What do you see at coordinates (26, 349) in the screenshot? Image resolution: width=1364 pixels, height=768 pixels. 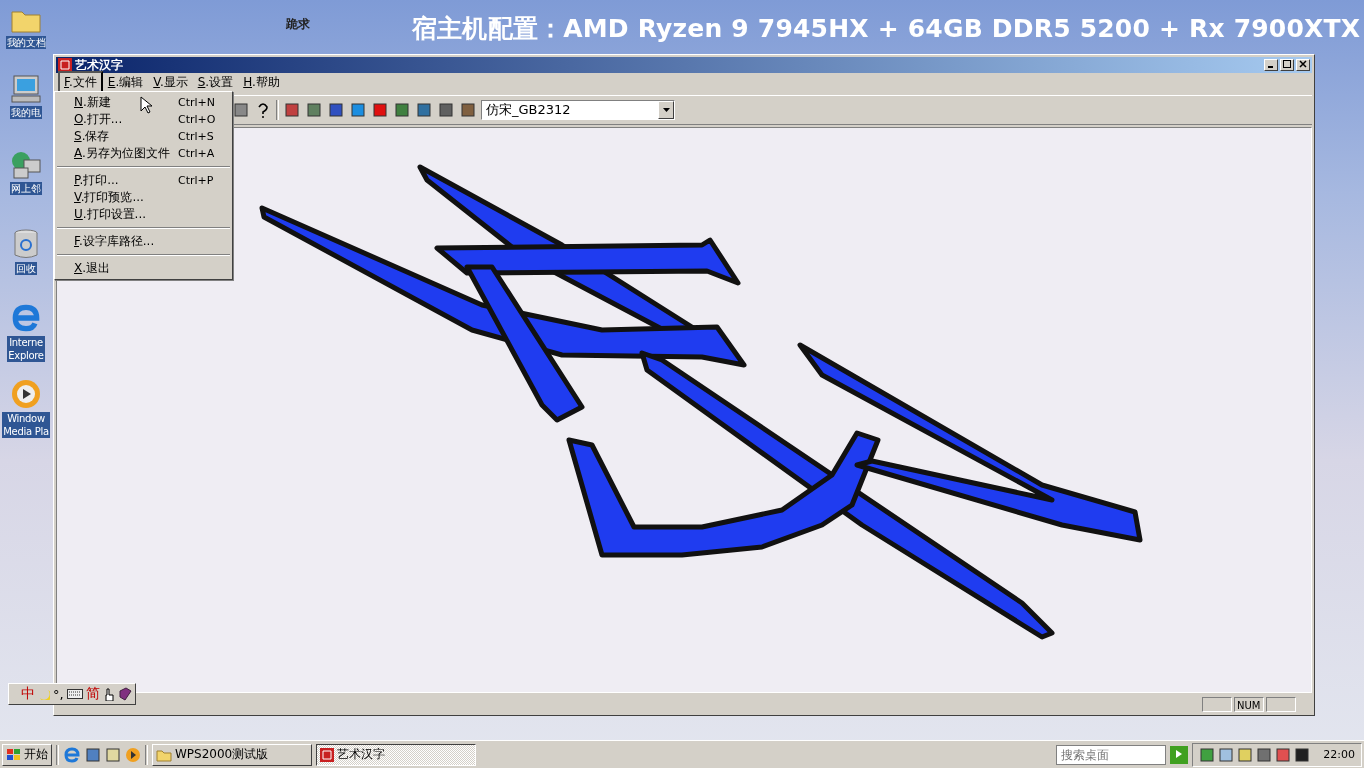 I see `desktop-icon-label: Interne Explore` at bounding box center [26, 349].